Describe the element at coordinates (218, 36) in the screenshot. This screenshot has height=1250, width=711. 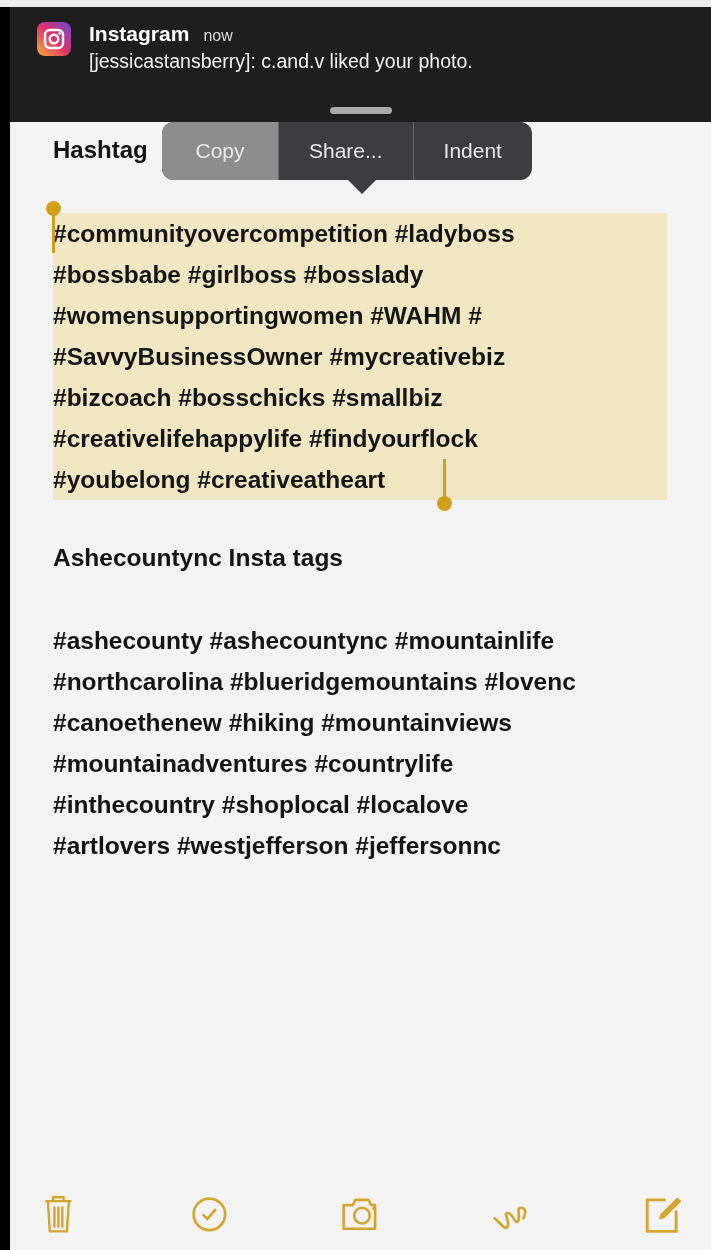
I see `notification-time: now` at that location.